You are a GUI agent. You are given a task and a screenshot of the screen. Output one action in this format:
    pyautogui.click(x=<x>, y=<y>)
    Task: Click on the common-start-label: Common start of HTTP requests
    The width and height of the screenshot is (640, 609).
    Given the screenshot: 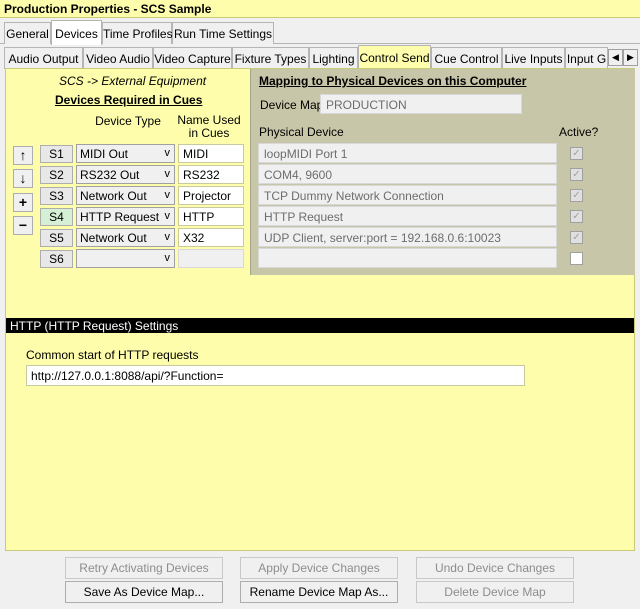 What is the action you would take?
    pyautogui.click(x=112, y=355)
    